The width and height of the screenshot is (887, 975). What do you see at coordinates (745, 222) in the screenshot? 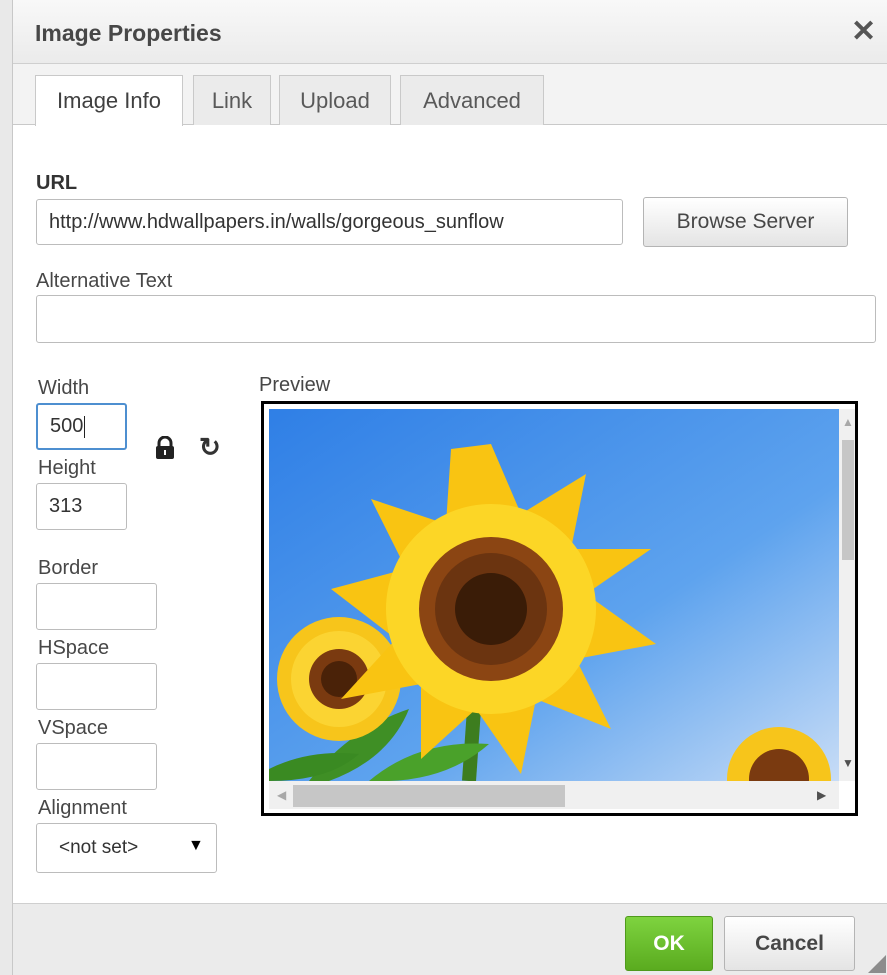
I see `browse-server-button: Browse Server` at bounding box center [745, 222].